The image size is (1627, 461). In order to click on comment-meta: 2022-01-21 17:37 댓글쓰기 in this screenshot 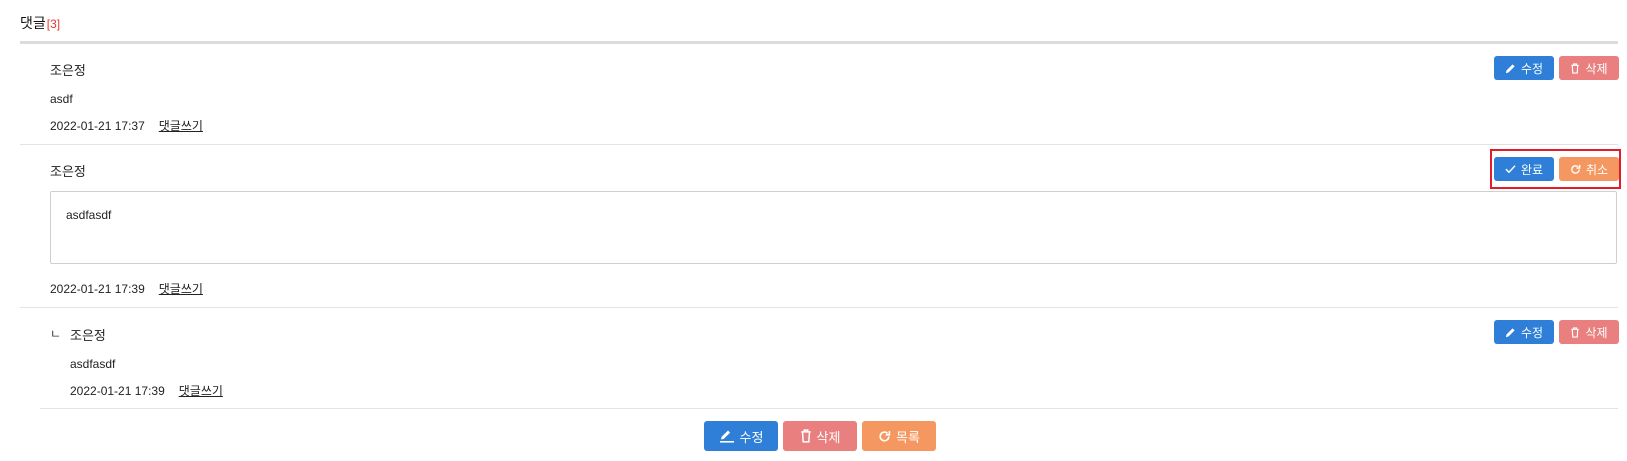, I will do `click(126, 125)`.